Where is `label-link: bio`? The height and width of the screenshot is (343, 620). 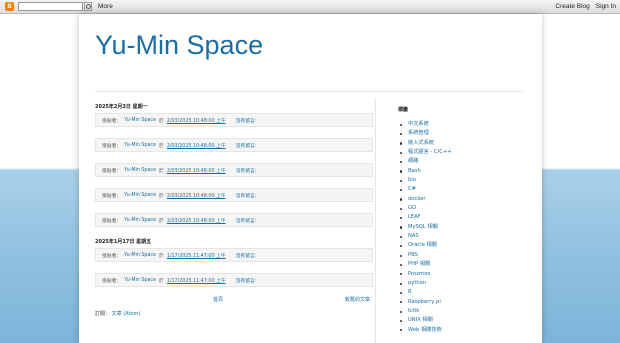
label-link: bio is located at coordinates (463, 180).